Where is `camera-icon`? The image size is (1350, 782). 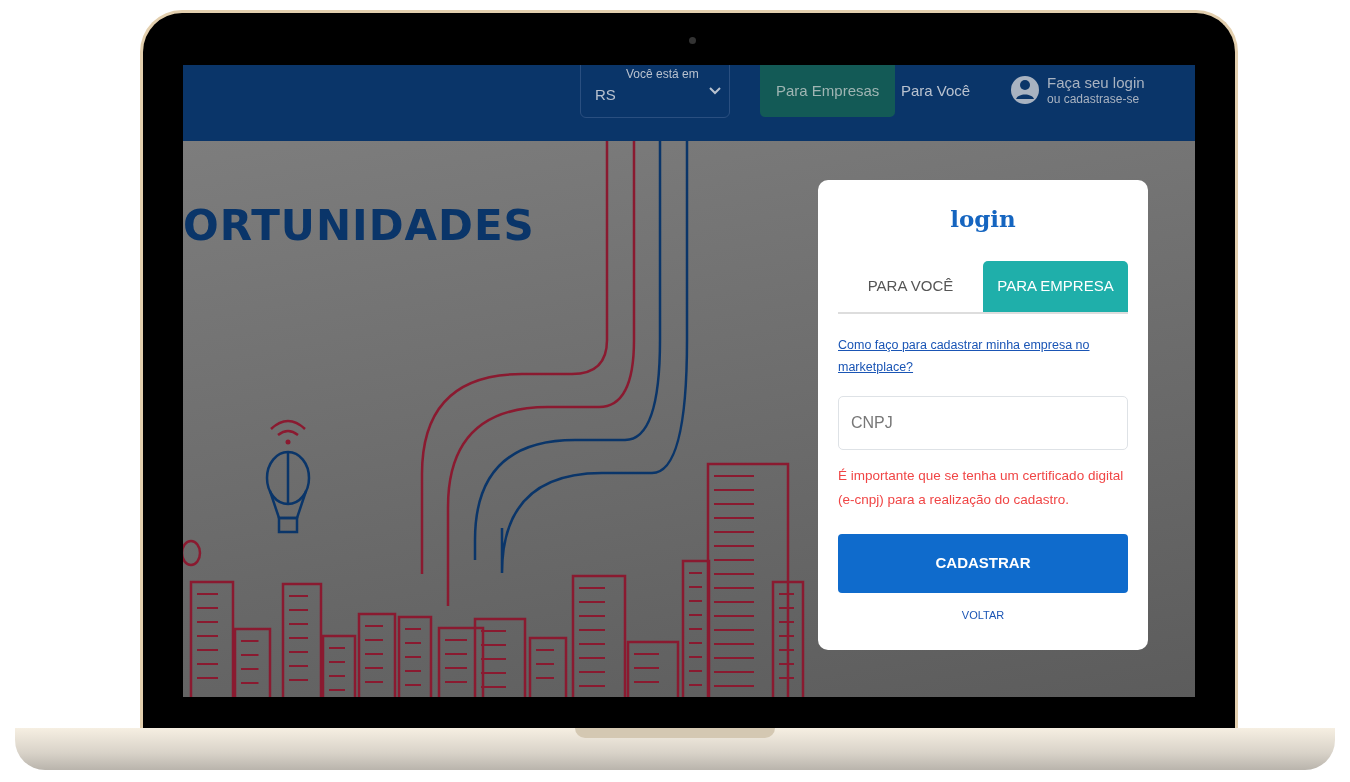 camera-icon is located at coordinates (692, 40).